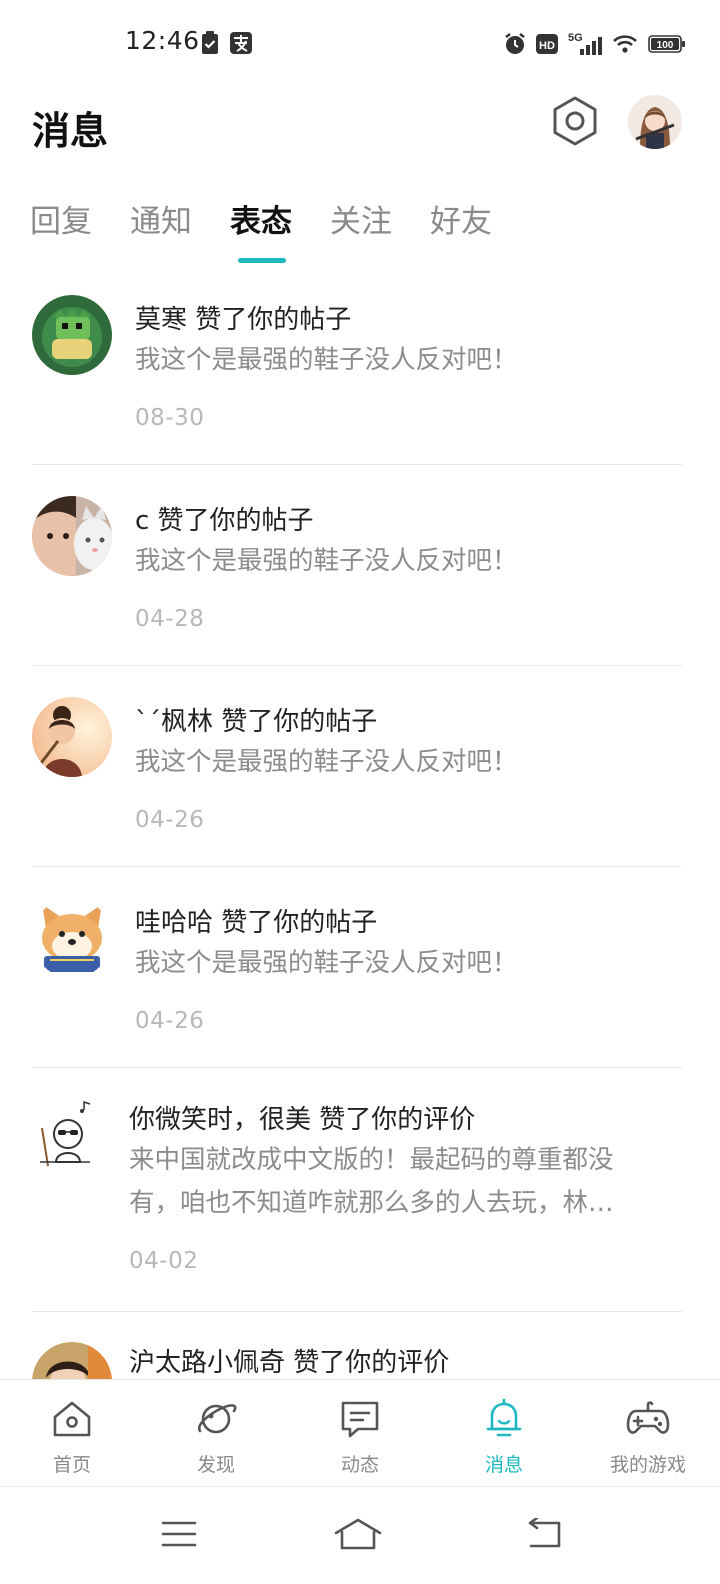  I want to click on svg-text: HD, so click(547, 46).